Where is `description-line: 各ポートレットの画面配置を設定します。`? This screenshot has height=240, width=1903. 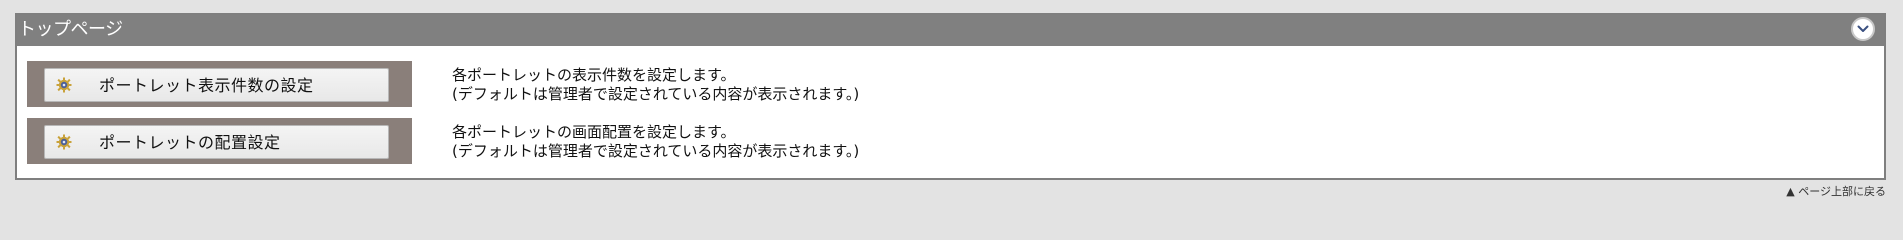 description-line: 各ポートレットの画面配置を設定します。 is located at coordinates (594, 132).